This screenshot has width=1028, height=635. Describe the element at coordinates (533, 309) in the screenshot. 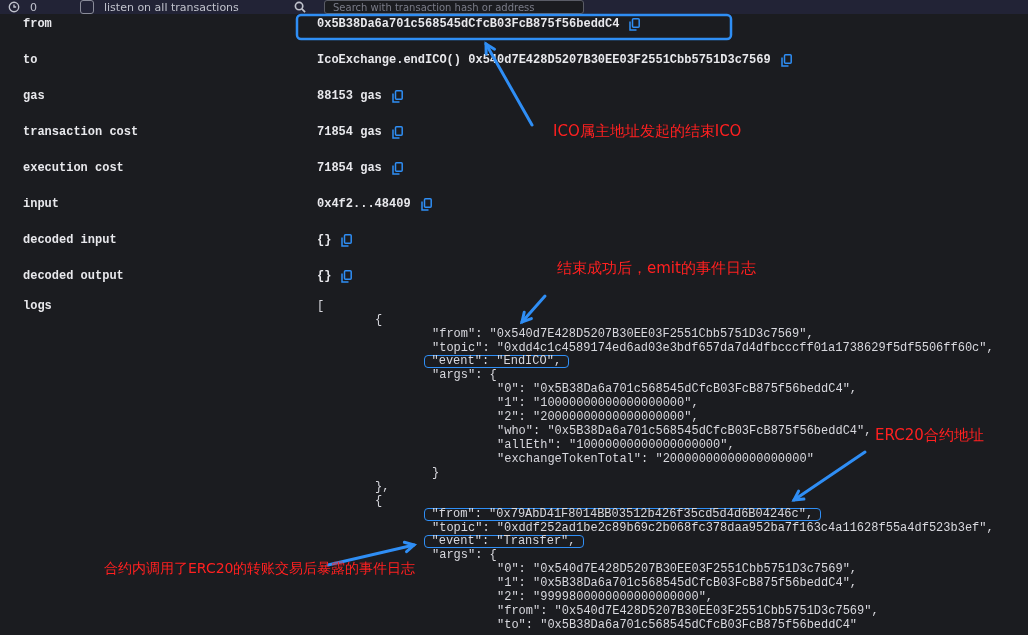

I see `arrow` at that location.